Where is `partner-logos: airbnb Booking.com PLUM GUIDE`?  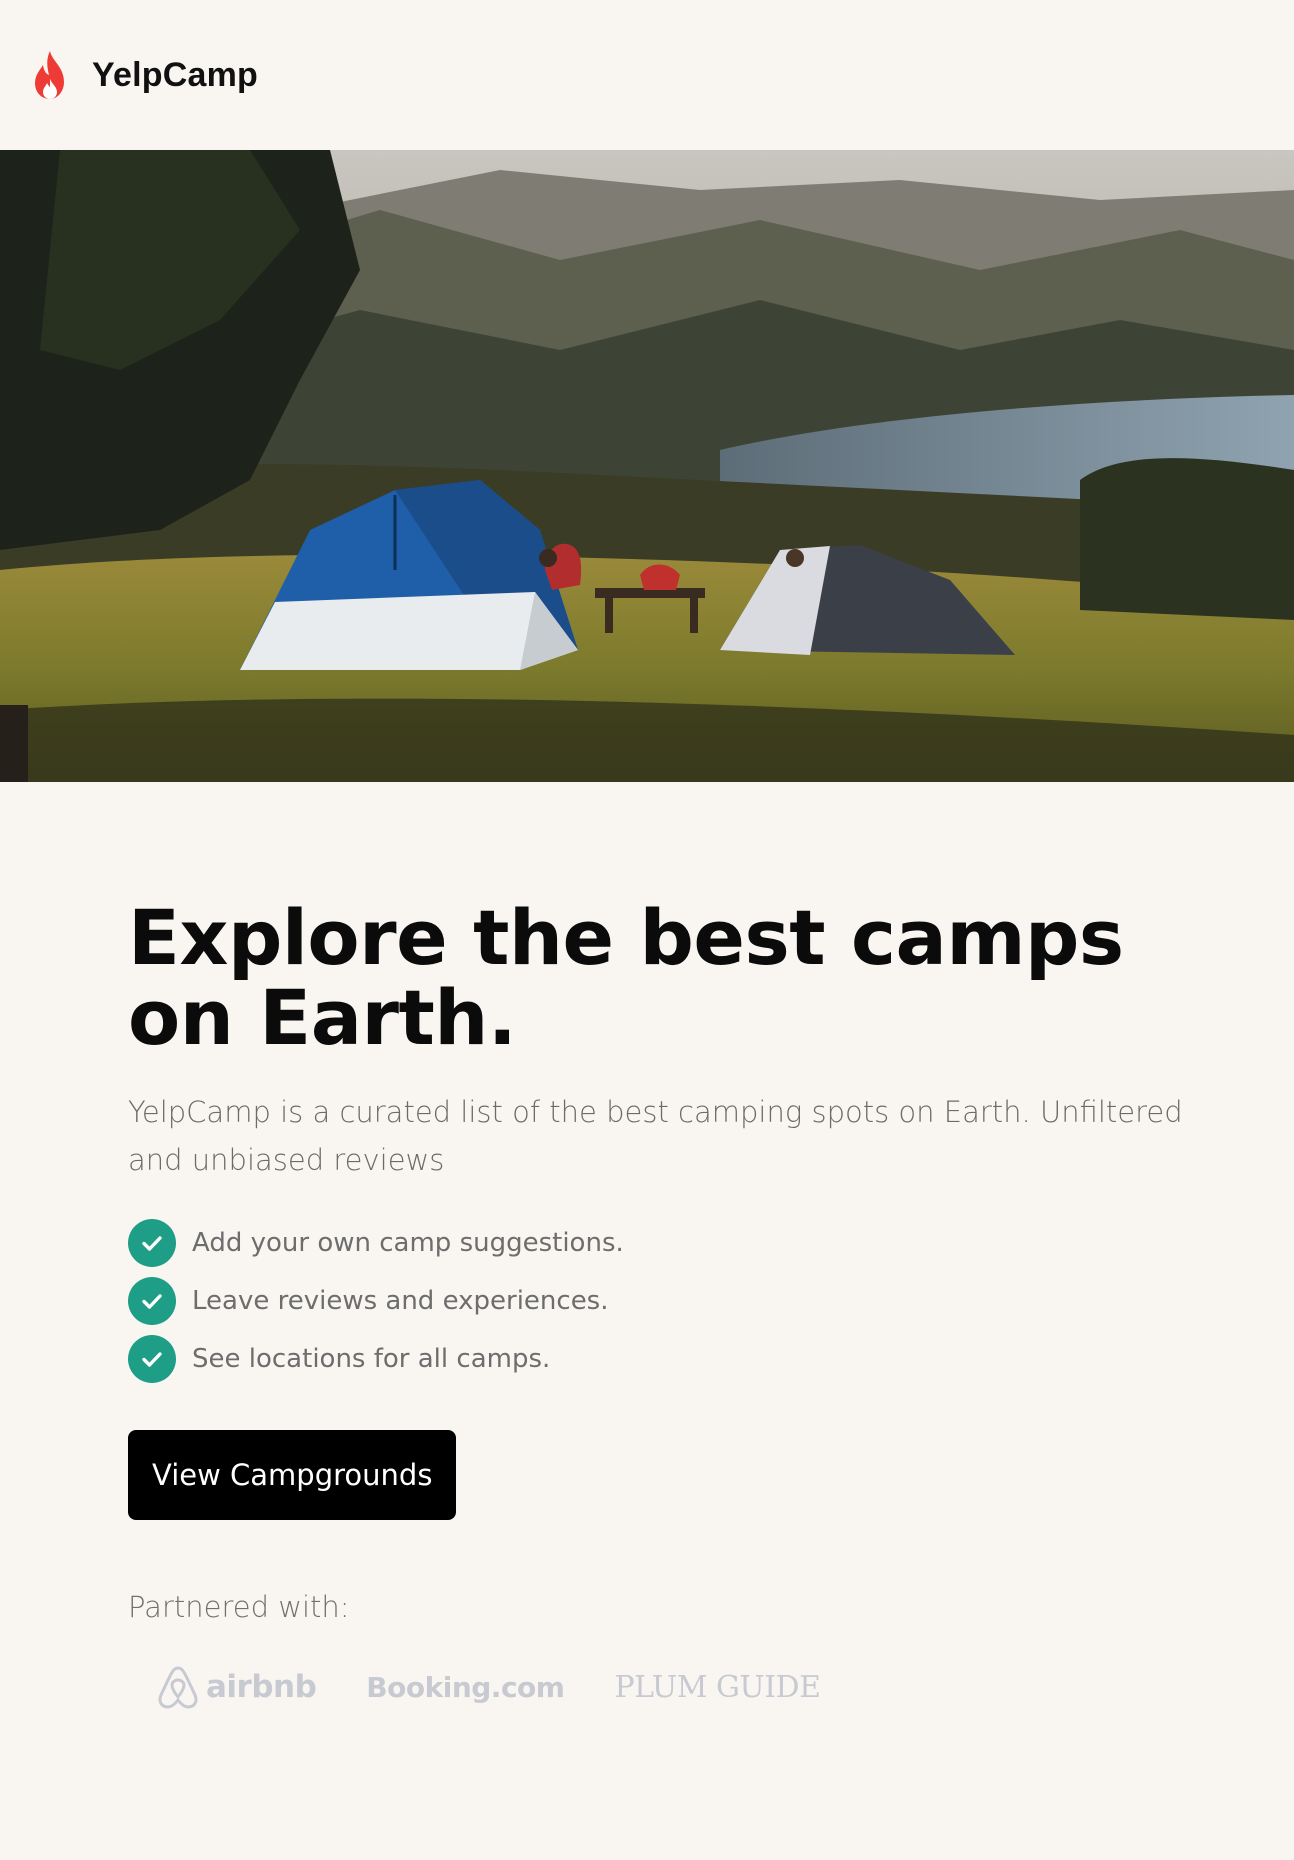
partner-logos: airbnb Booking.com PLUM GUIDE is located at coordinates (711, 1687).